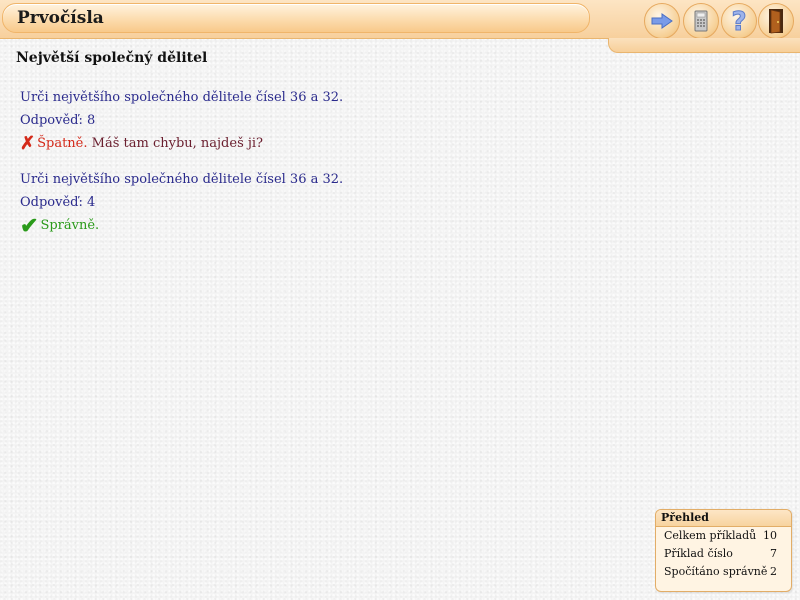  Describe the element at coordinates (62, 143) in the screenshot. I see `feedback-status: Špatně.` at that location.